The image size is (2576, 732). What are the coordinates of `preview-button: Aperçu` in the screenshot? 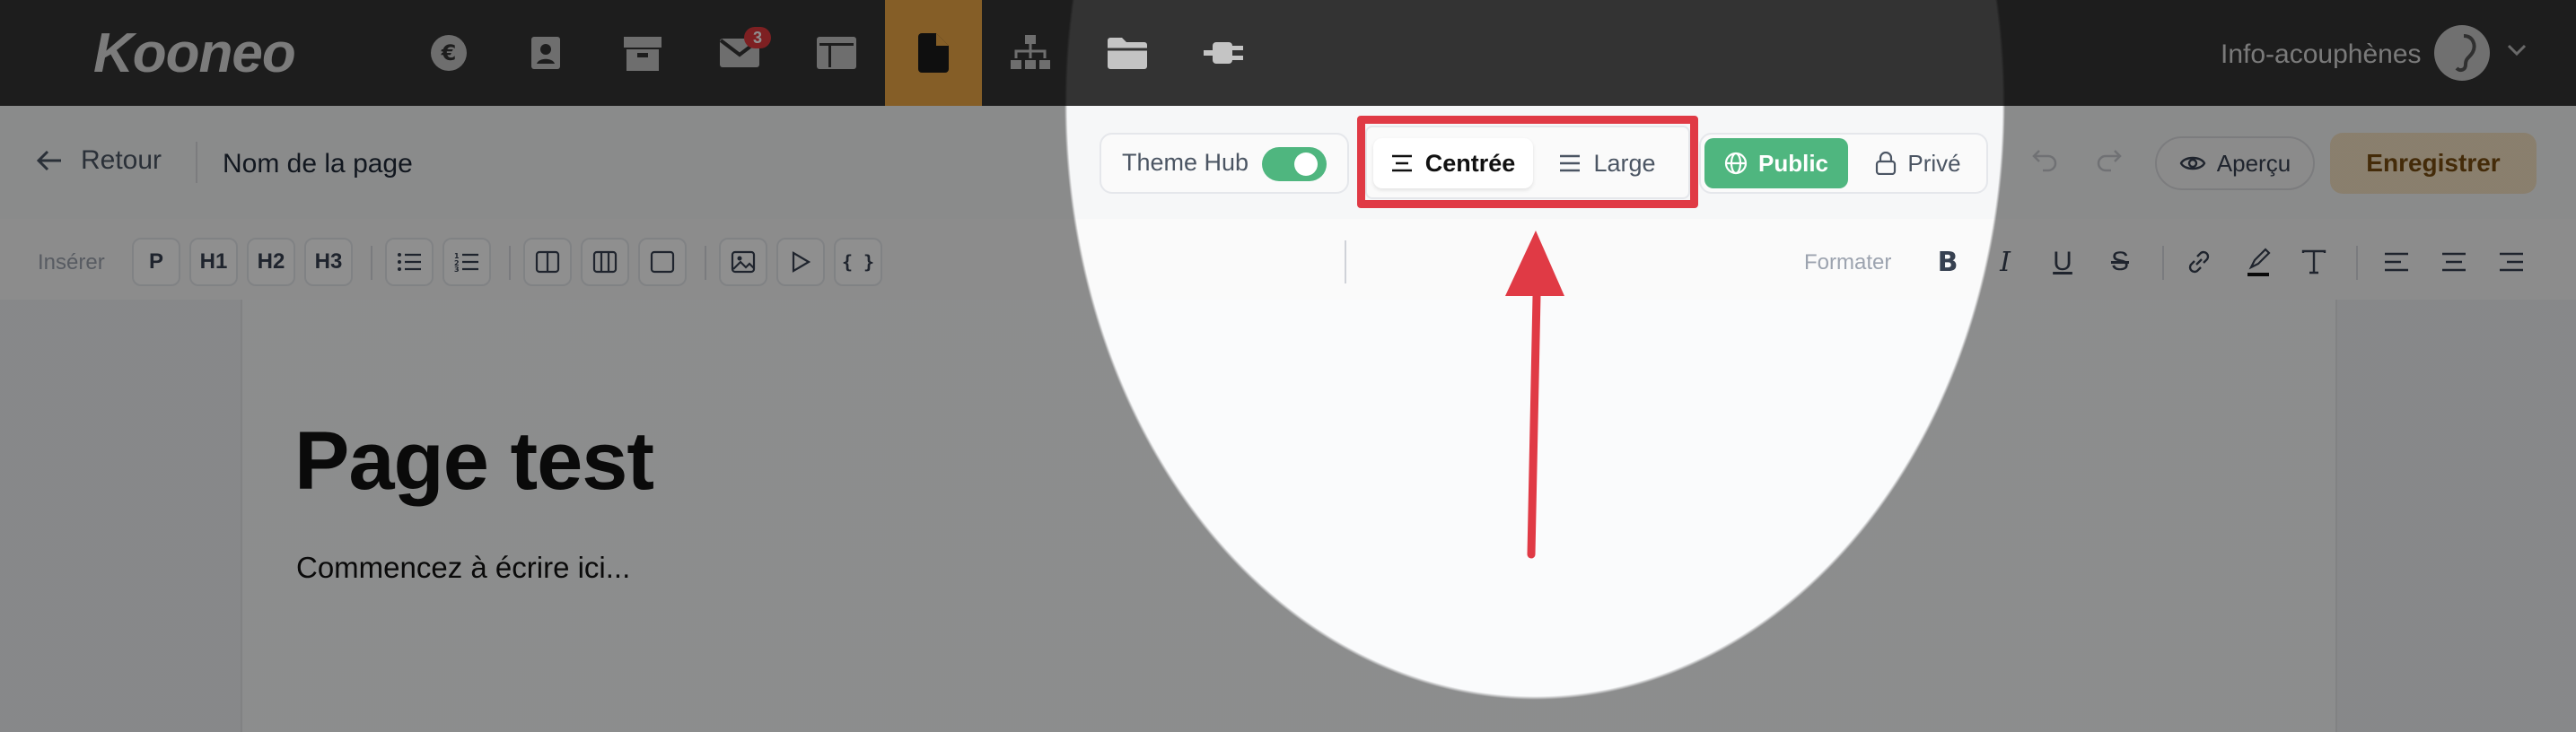 It's located at (2235, 163).